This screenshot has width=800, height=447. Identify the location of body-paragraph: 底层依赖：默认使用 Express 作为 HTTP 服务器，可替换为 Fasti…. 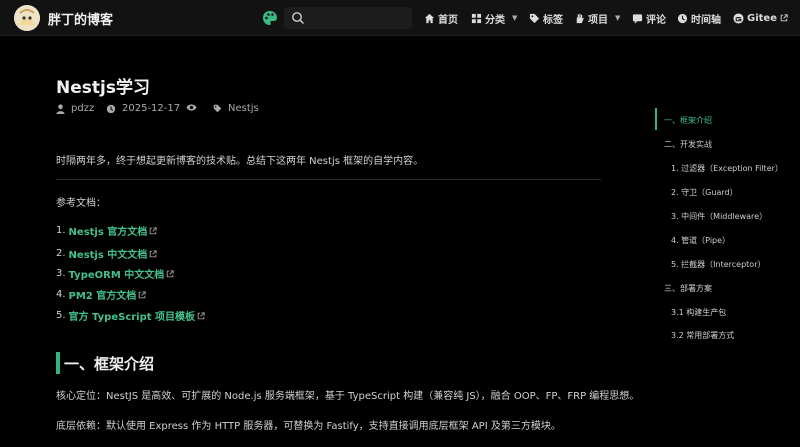
(308, 426).